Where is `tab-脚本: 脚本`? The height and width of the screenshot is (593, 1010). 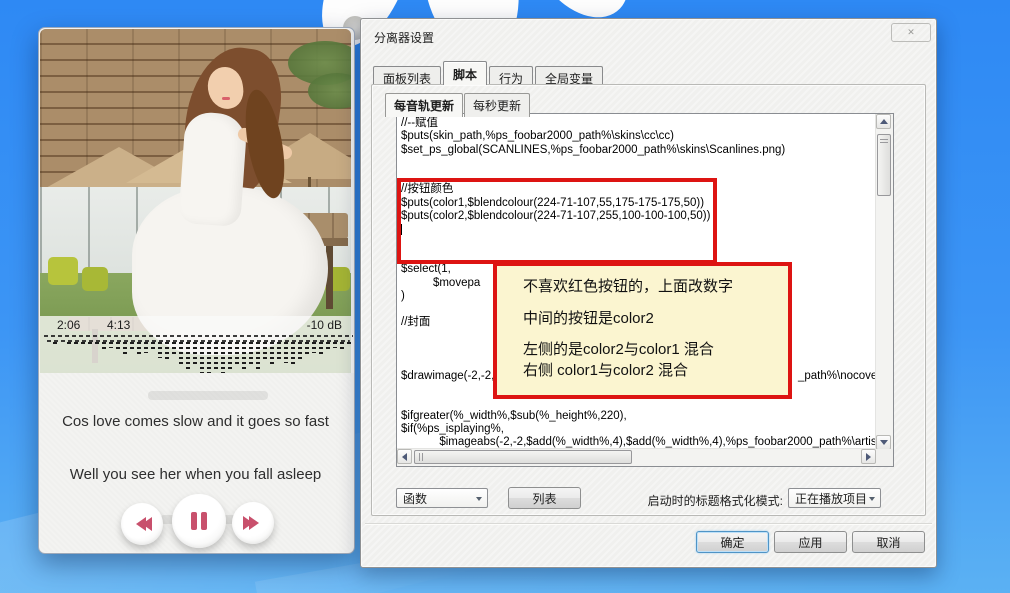
tab-脚本: 脚本 is located at coordinates (465, 73).